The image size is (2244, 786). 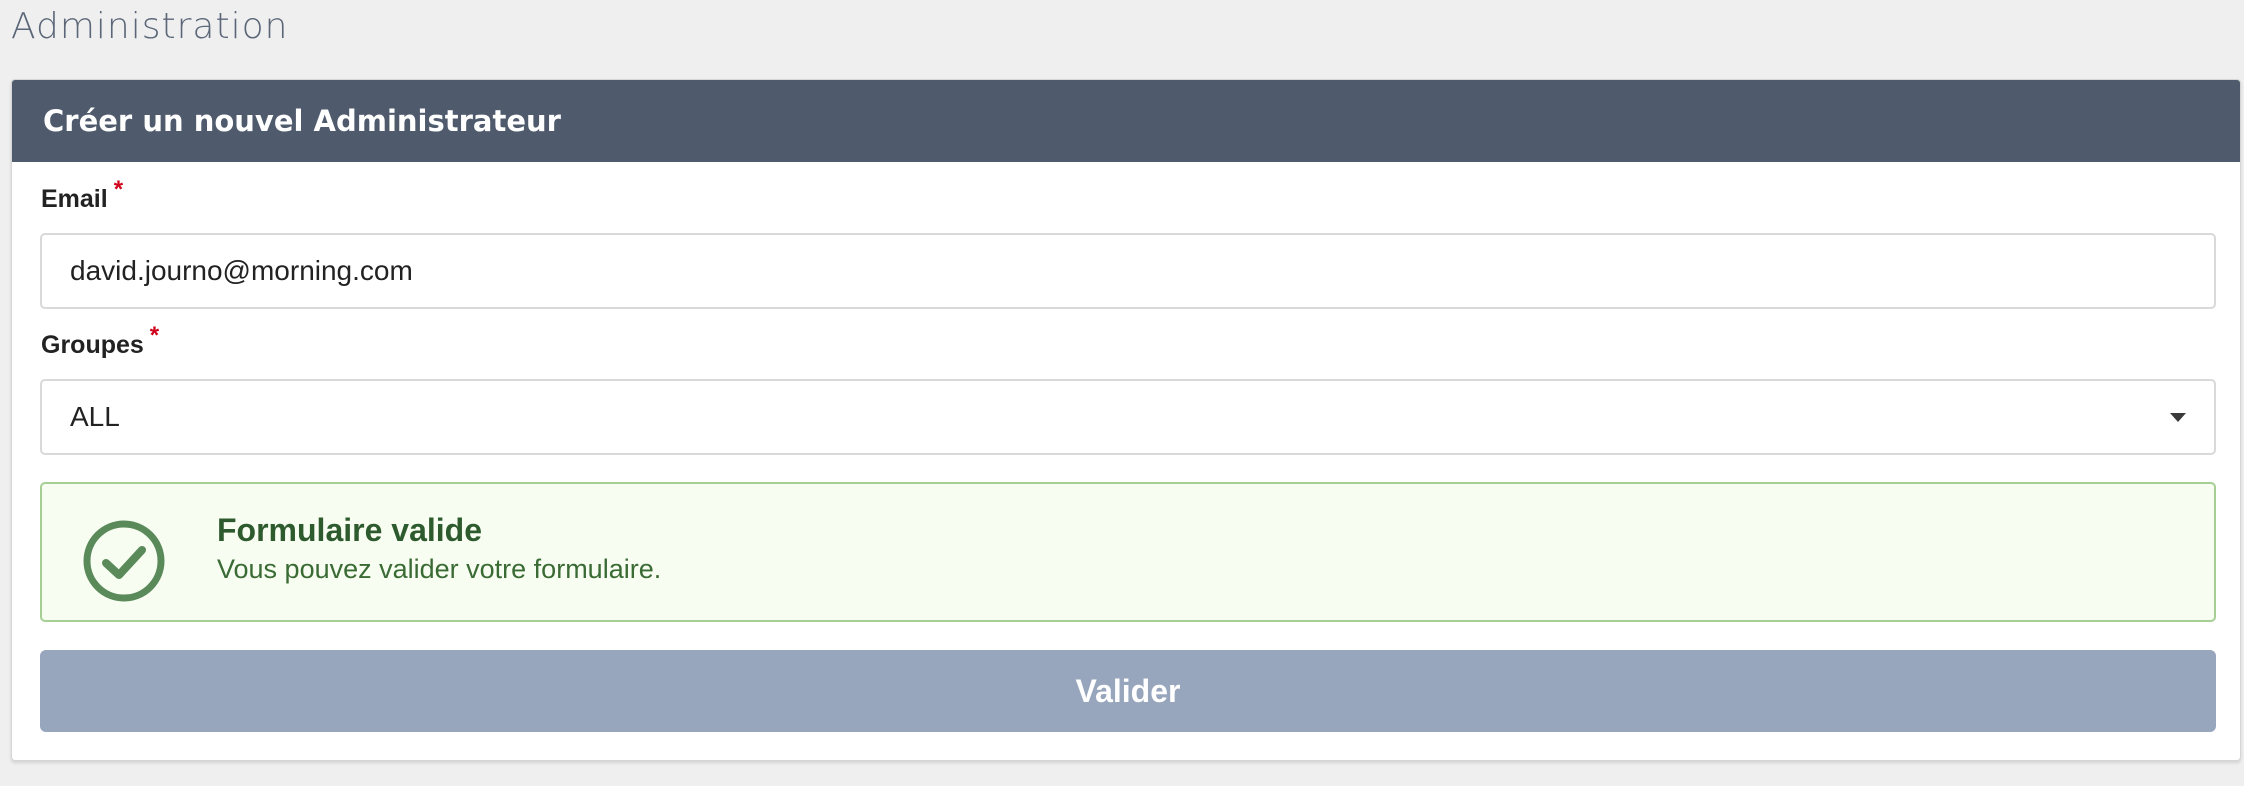 What do you see at coordinates (95, 416) in the screenshot?
I see `groups-selected-value: ALL` at bounding box center [95, 416].